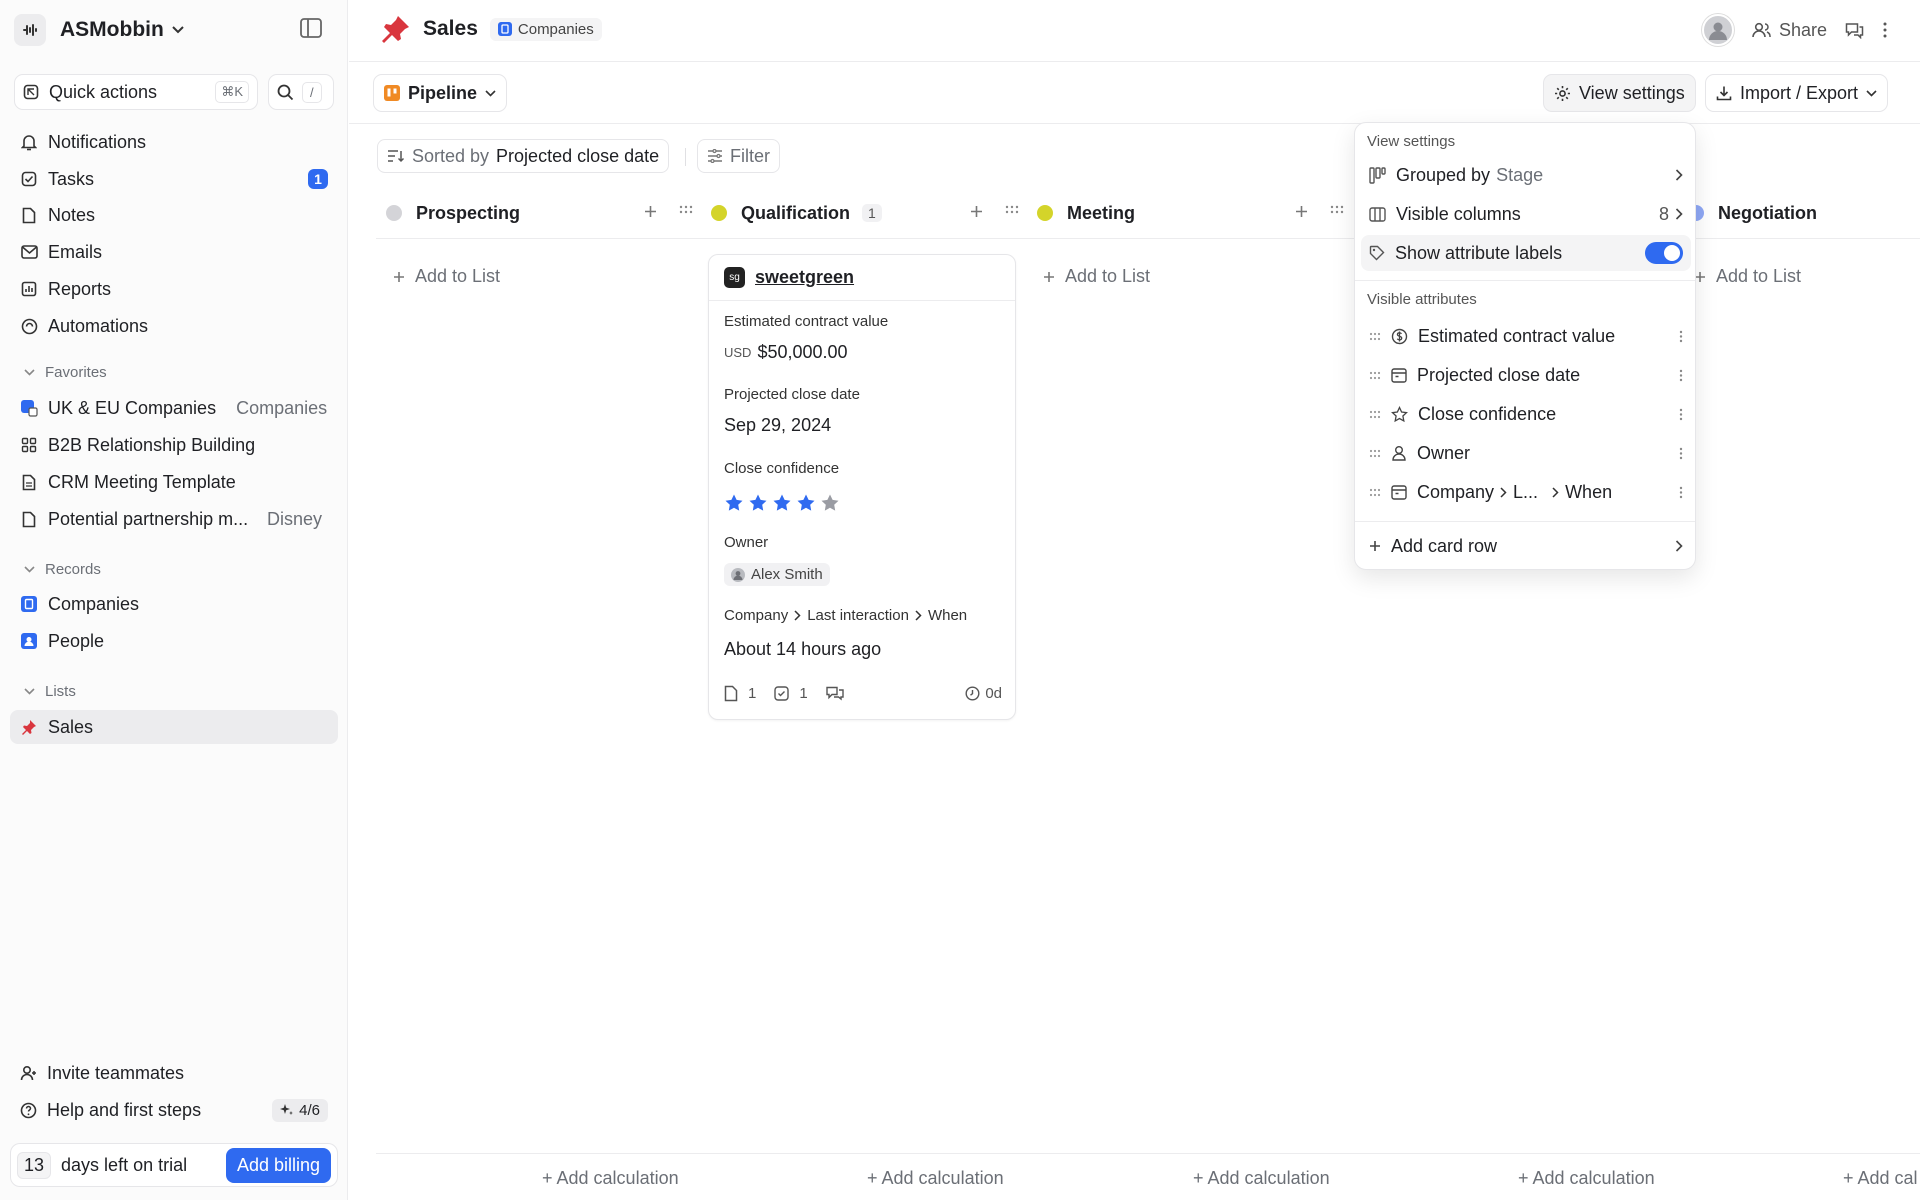  I want to click on search-button: /, so click(301, 92).